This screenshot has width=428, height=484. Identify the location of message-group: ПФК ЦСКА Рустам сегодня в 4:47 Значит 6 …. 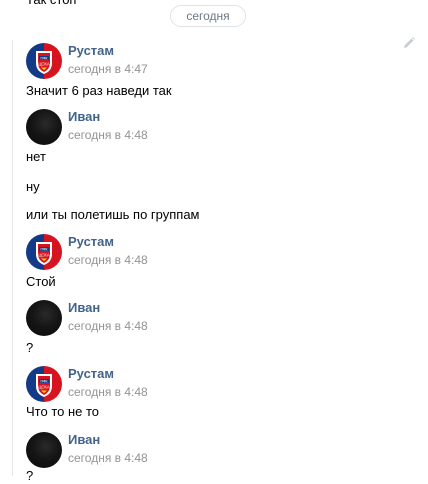
(216, 73).